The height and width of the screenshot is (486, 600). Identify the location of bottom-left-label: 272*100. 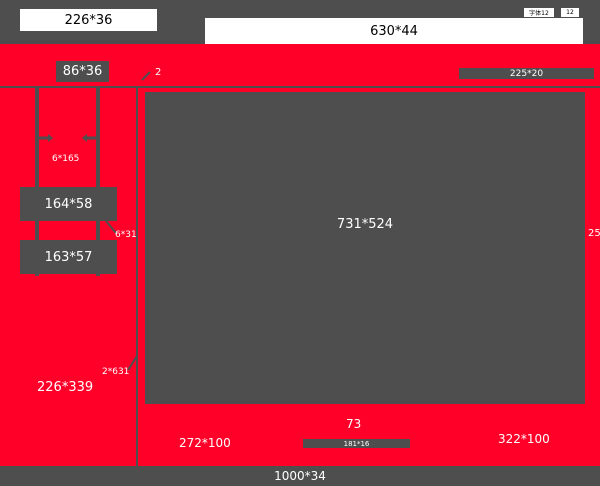
(205, 443).